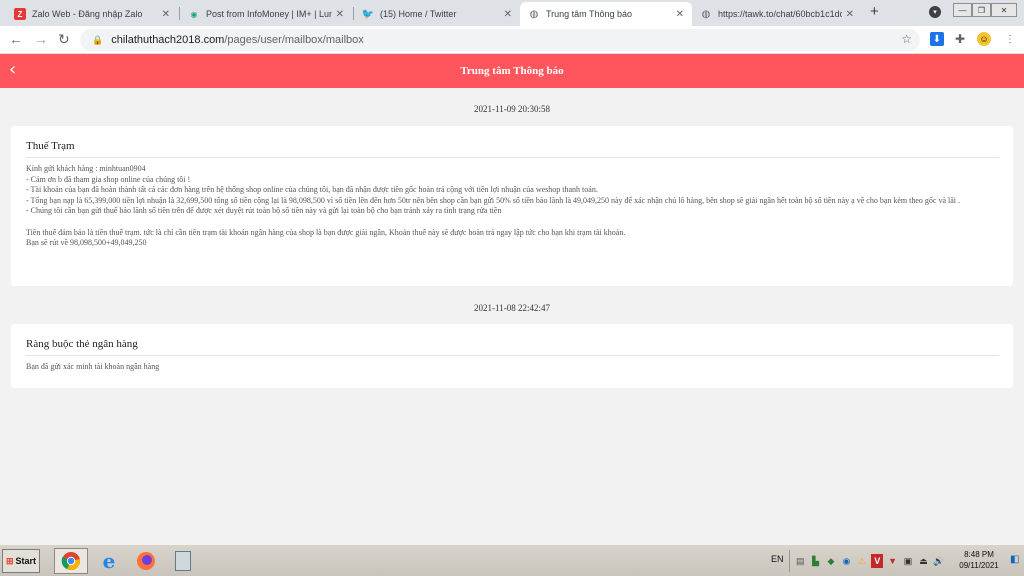  Describe the element at coordinates (777, 559) in the screenshot. I see `language-indicator: EN` at that location.